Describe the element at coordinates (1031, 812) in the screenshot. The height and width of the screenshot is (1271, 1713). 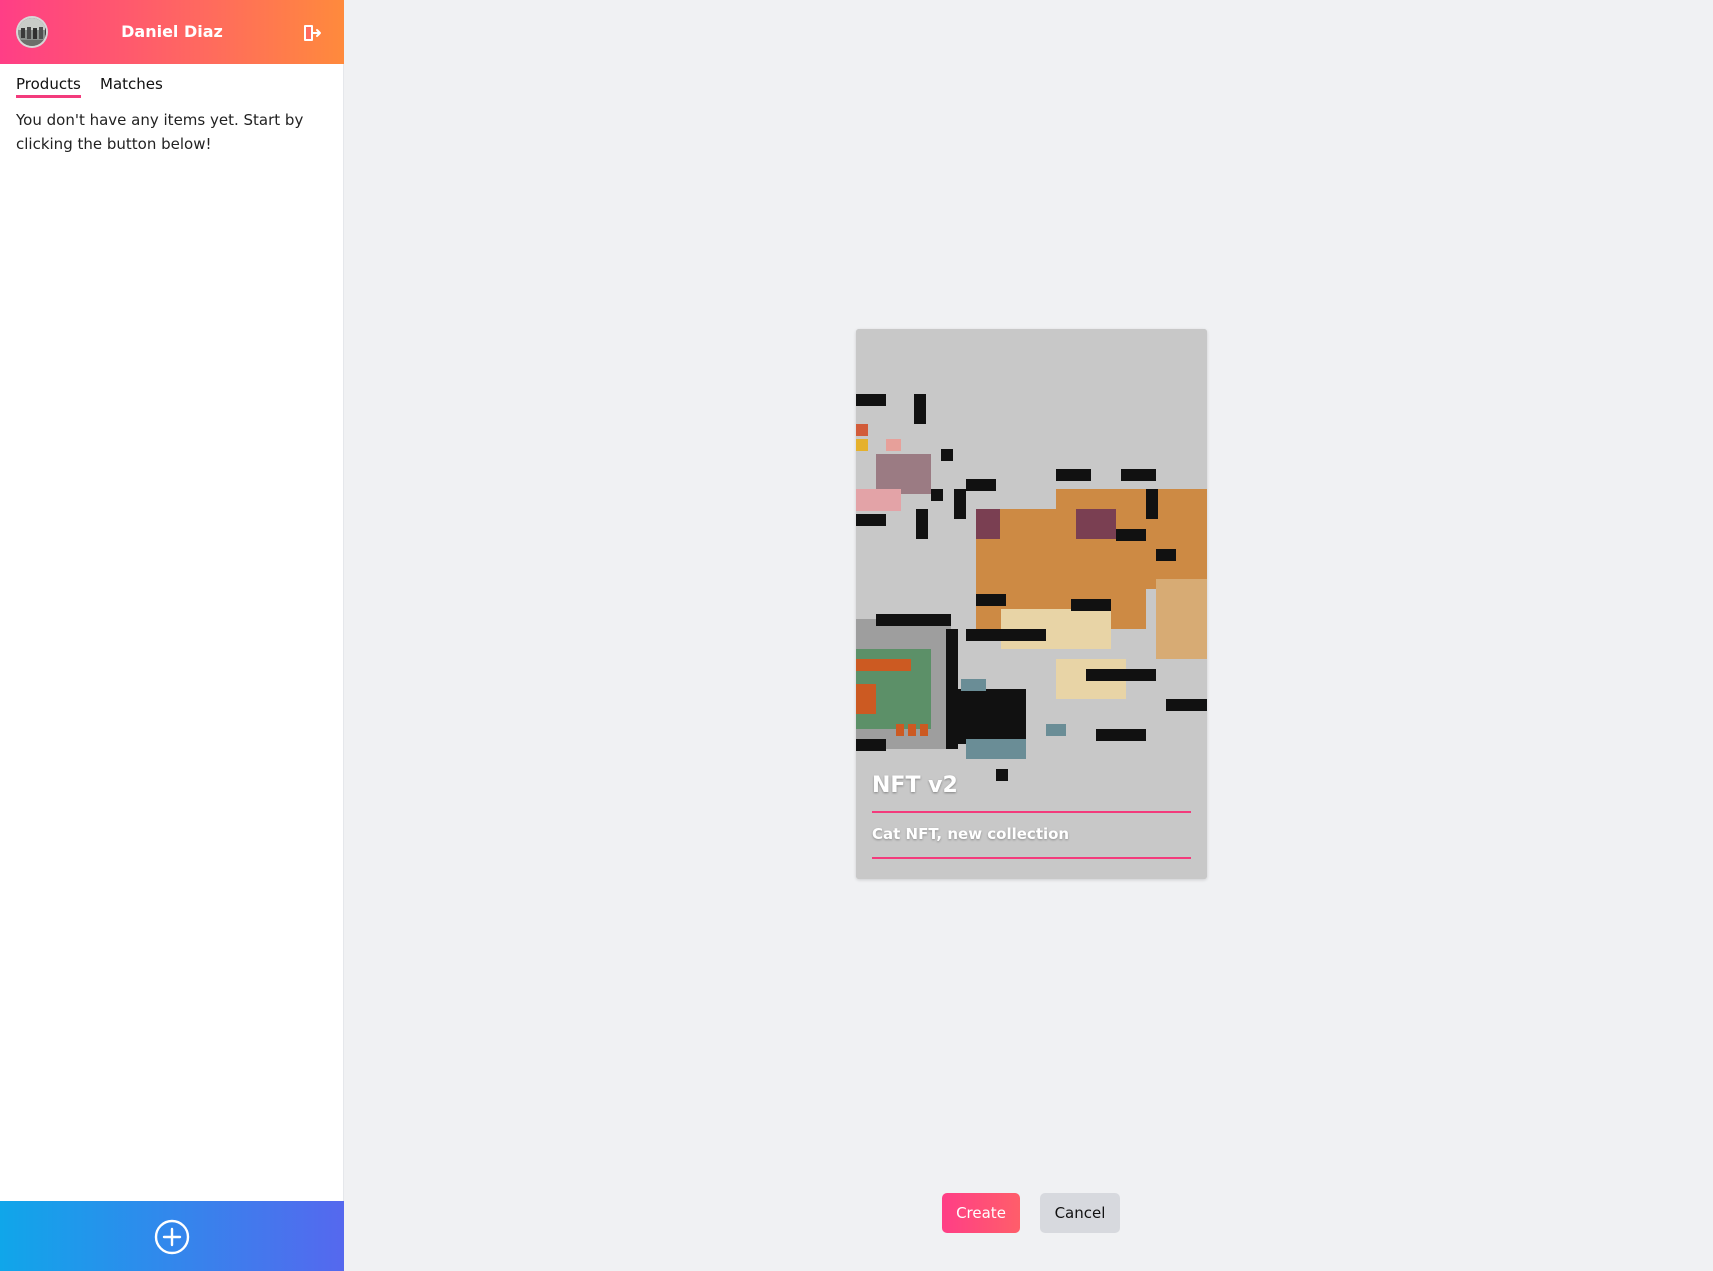
I see `title-underline` at that location.